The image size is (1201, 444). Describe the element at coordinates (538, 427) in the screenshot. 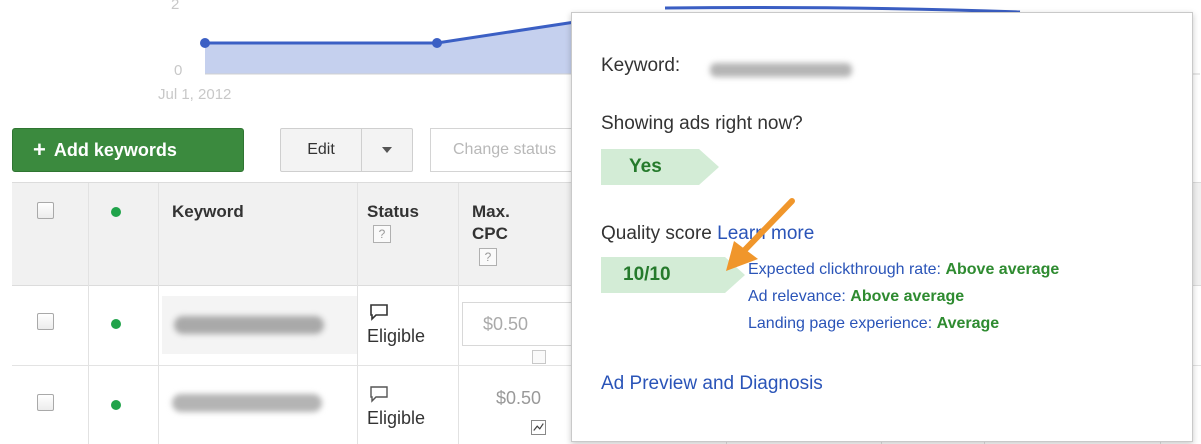

I see `trend-chart-icon` at that location.